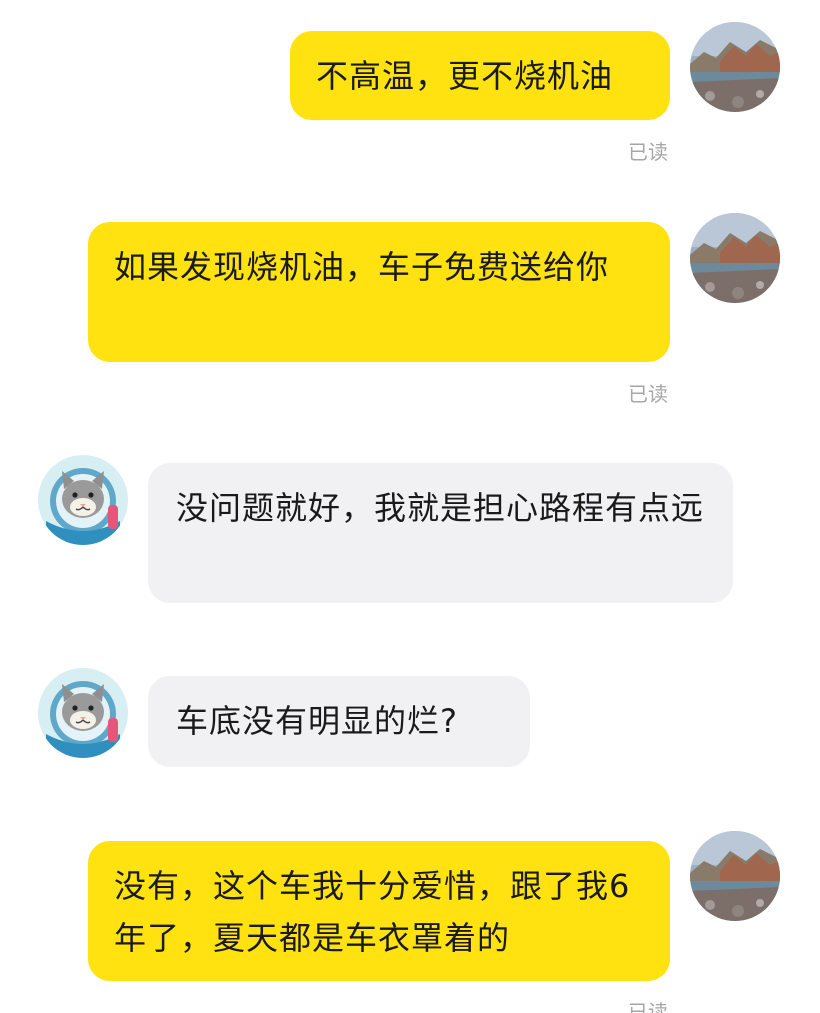  I want to click on message-bubble-incoming: 没问题就好，我就是担心路程有点远, so click(440, 533).